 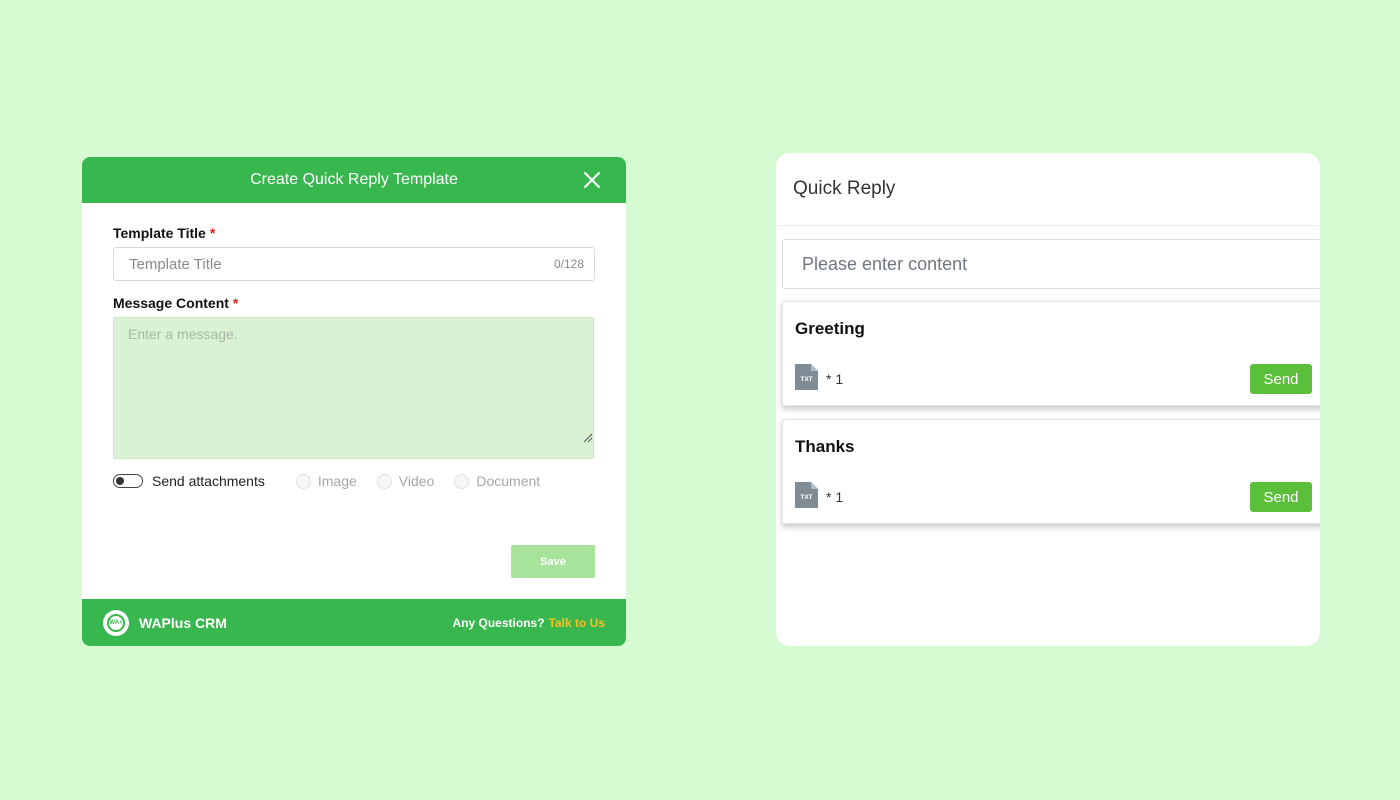 I want to click on dialog-footer: WA+ WAPlus CRM Any Questions? Talk to Us, so click(x=354, y=622).